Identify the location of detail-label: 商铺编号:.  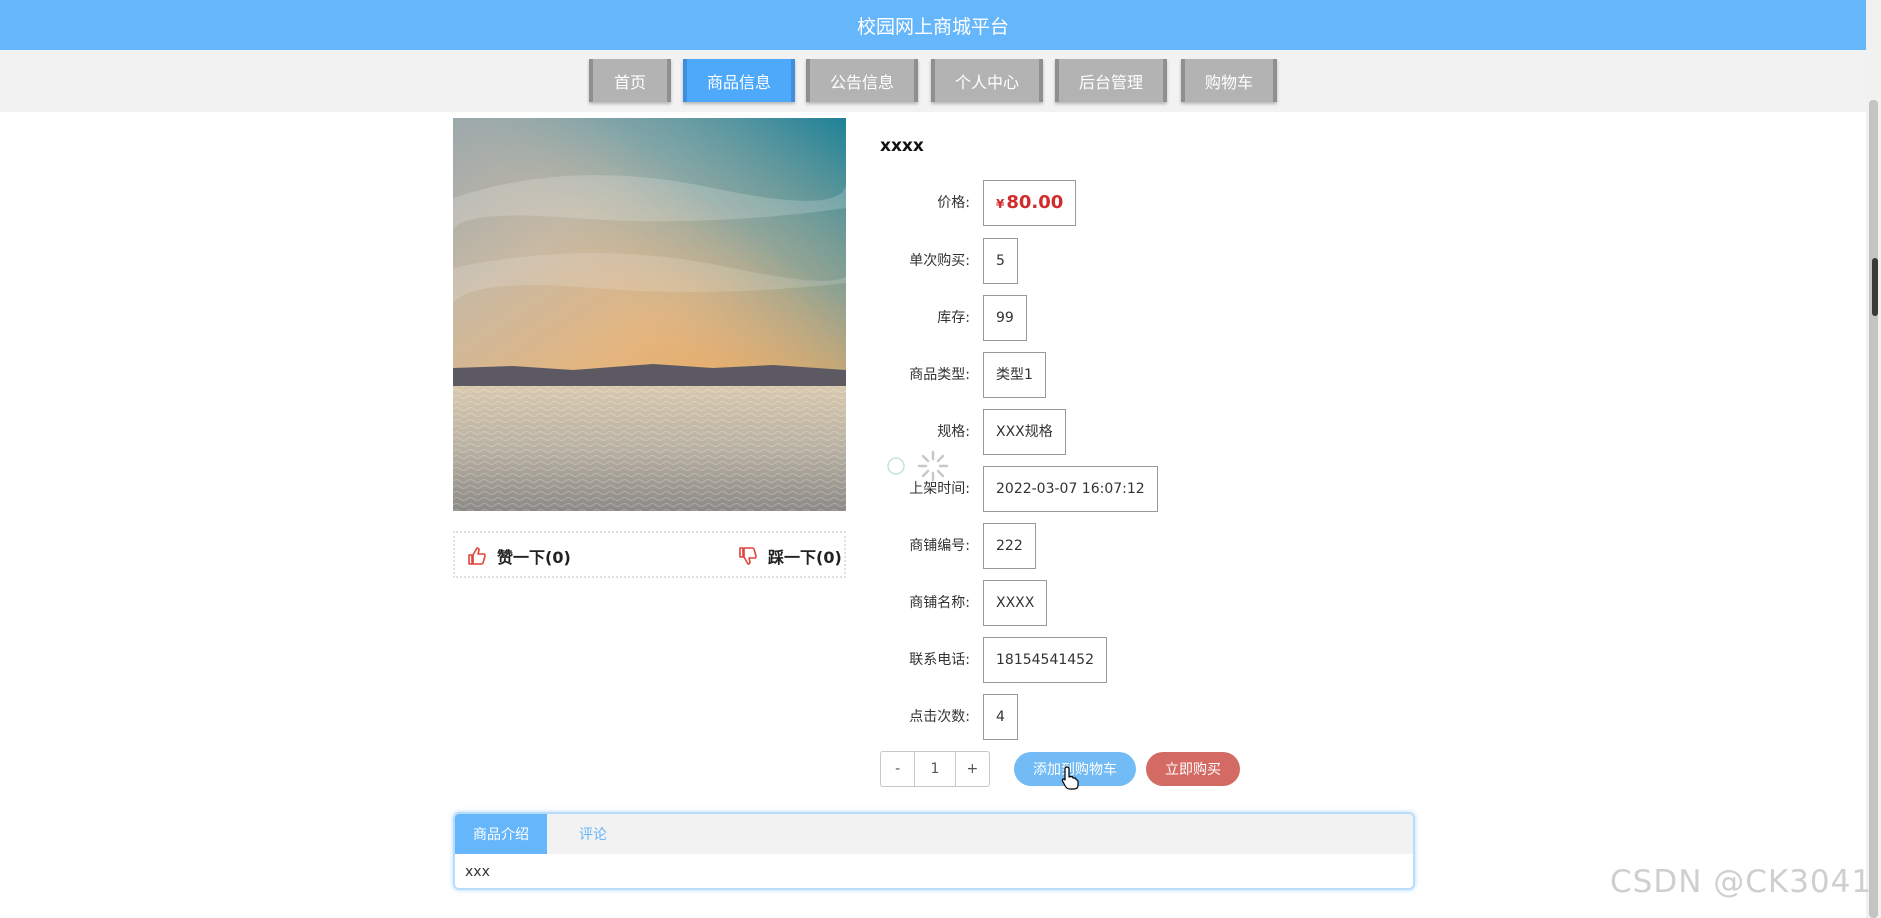
(939, 546).